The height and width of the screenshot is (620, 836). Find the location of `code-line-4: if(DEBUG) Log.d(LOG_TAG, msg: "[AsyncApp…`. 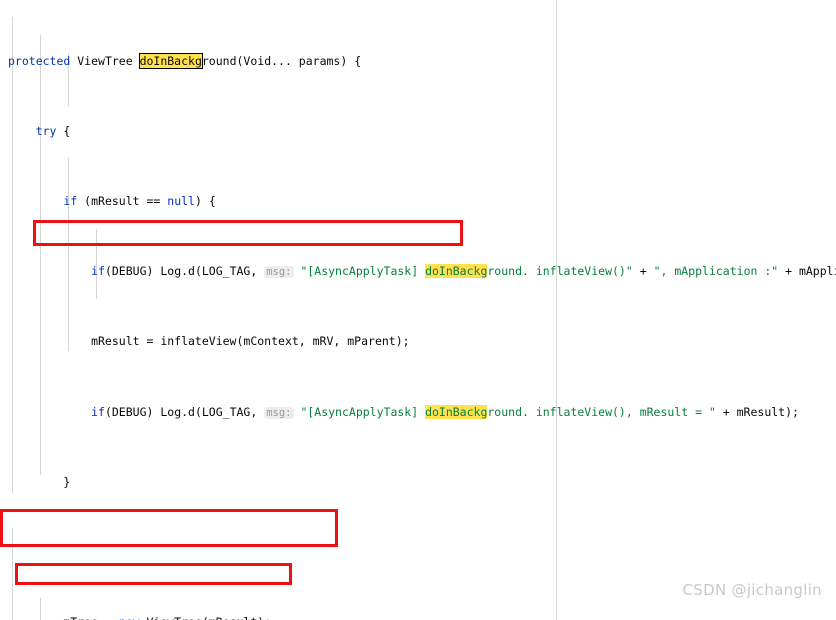

code-line-4: if(DEBUG) Log.d(LOG_TAG, msg: "[AsyncApp… is located at coordinates (418, 272).